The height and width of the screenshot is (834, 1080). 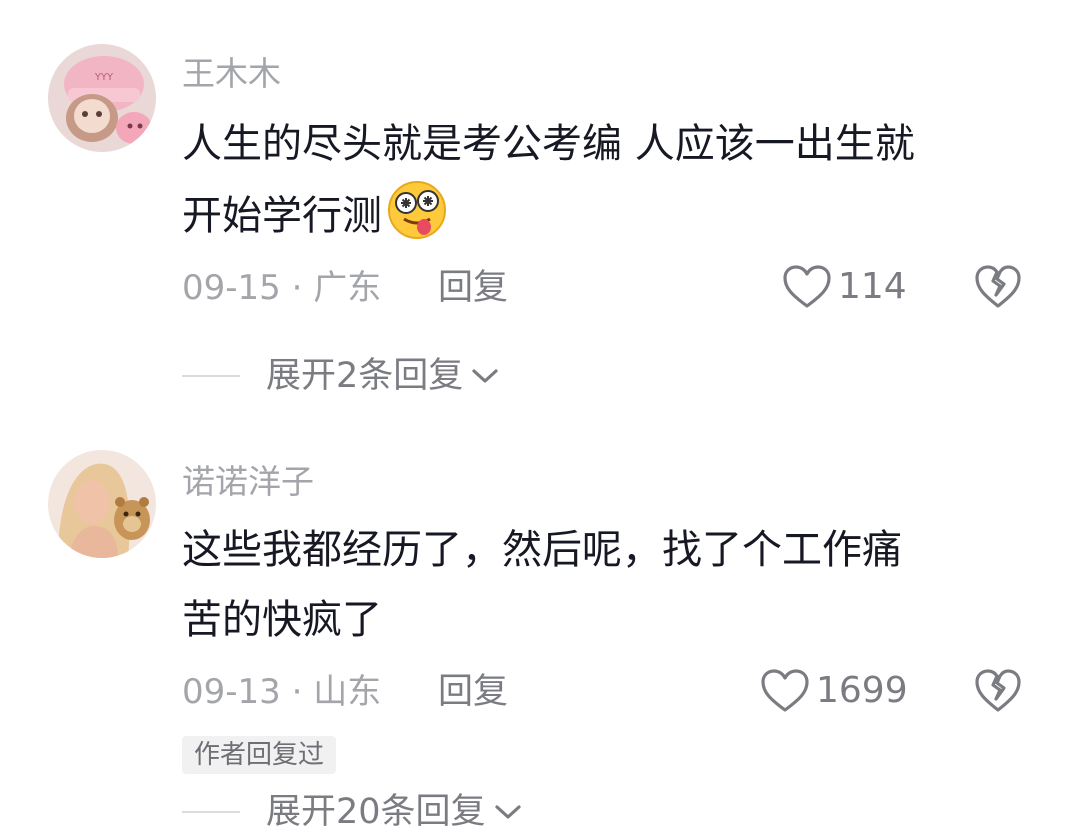 I want to click on svg-text: YYY, so click(x=104, y=77).